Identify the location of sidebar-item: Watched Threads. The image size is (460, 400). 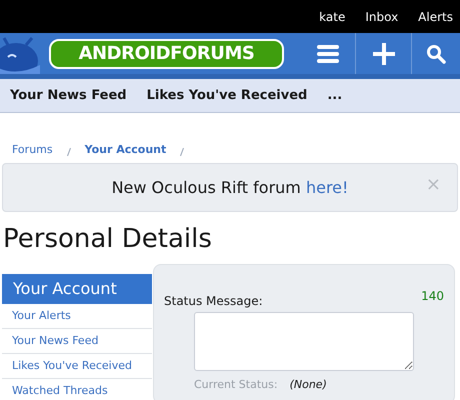
(77, 389).